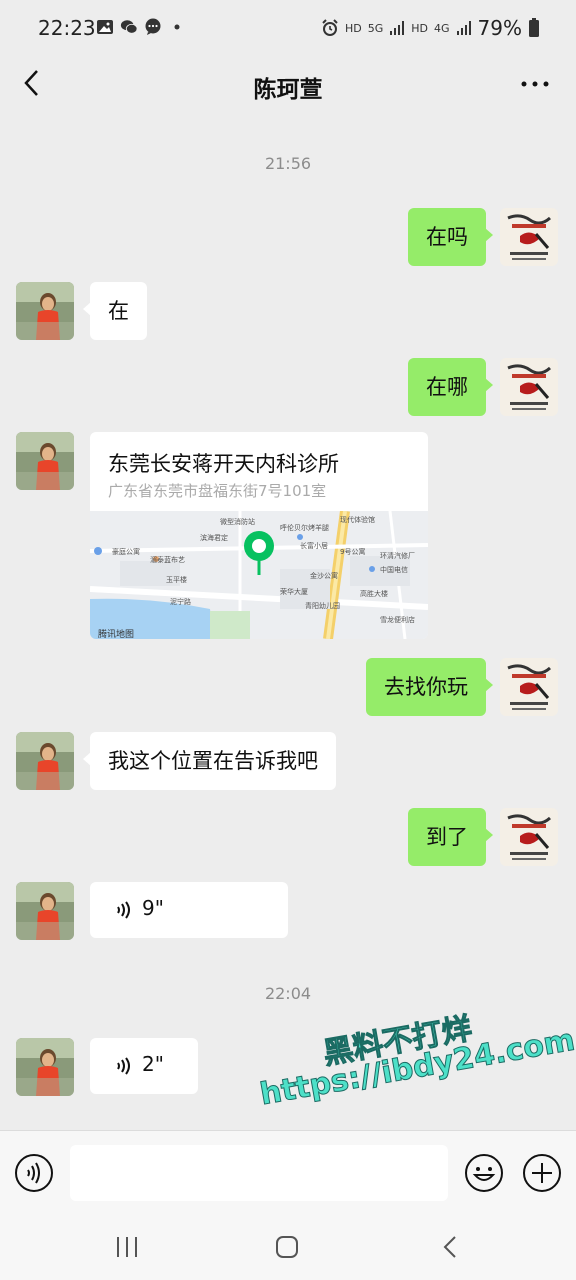 Image resolution: width=576 pixels, height=1280 pixels. Describe the element at coordinates (34, 1173) in the screenshot. I see `voice-mode-icon` at that location.